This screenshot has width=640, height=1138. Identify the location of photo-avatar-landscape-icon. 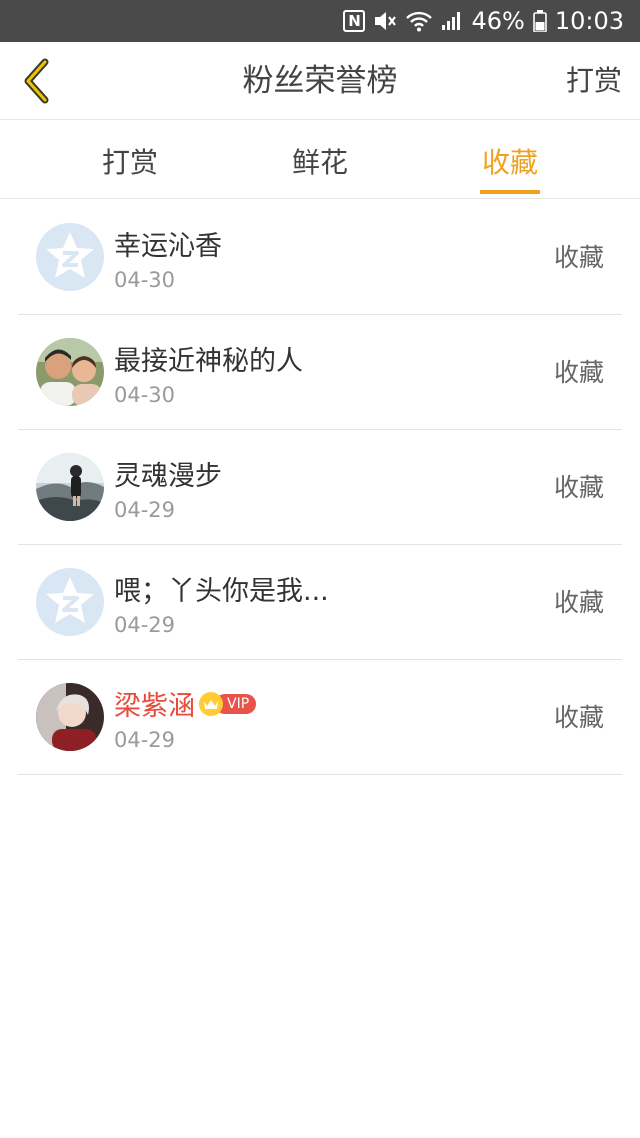
(70, 487).